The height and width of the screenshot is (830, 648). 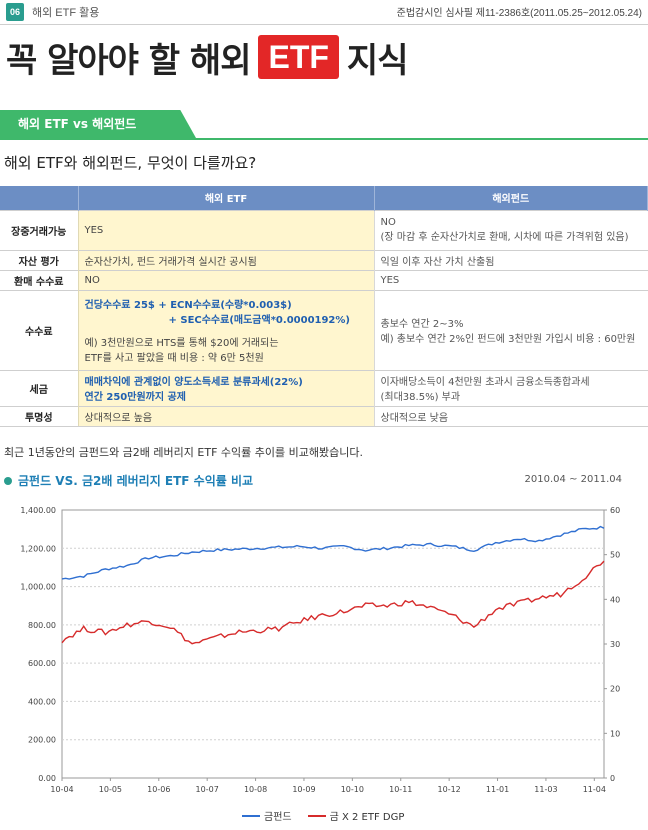 What do you see at coordinates (188, 305) in the screenshot?
I see `cell-text: 건당수수료 25$ + ECN수수료(수량*0.003$)` at bounding box center [188, 305].